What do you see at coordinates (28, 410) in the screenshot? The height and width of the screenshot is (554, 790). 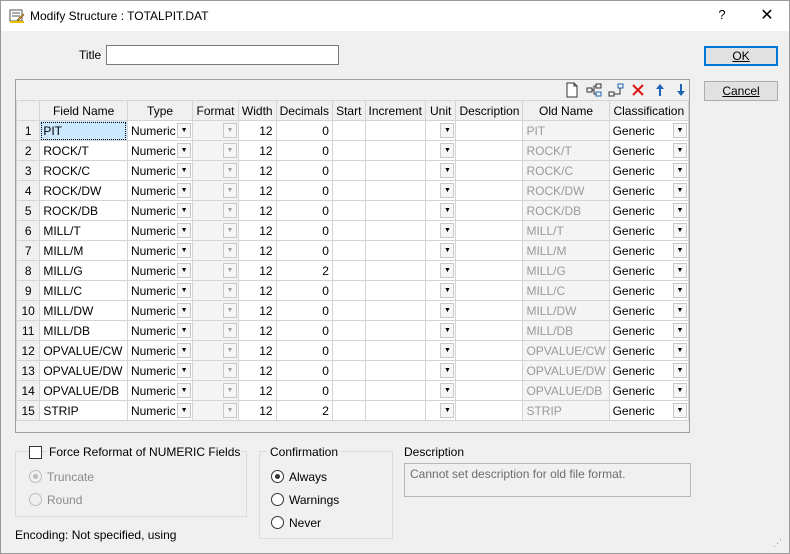 I see `row-number: 15` at bounding box center [28, 410].